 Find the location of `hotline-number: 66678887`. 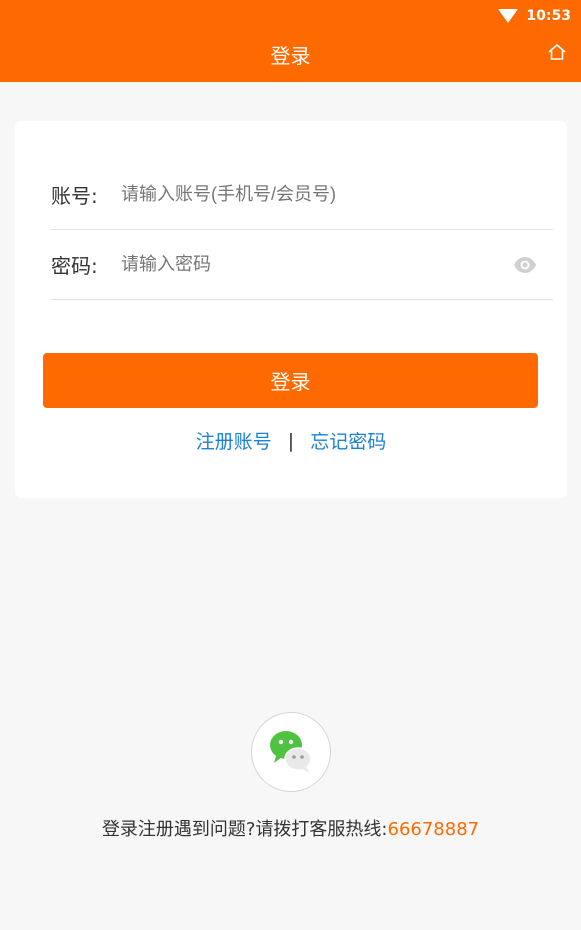

hotline-number: 66678887 is located at coordinates (434, 829).